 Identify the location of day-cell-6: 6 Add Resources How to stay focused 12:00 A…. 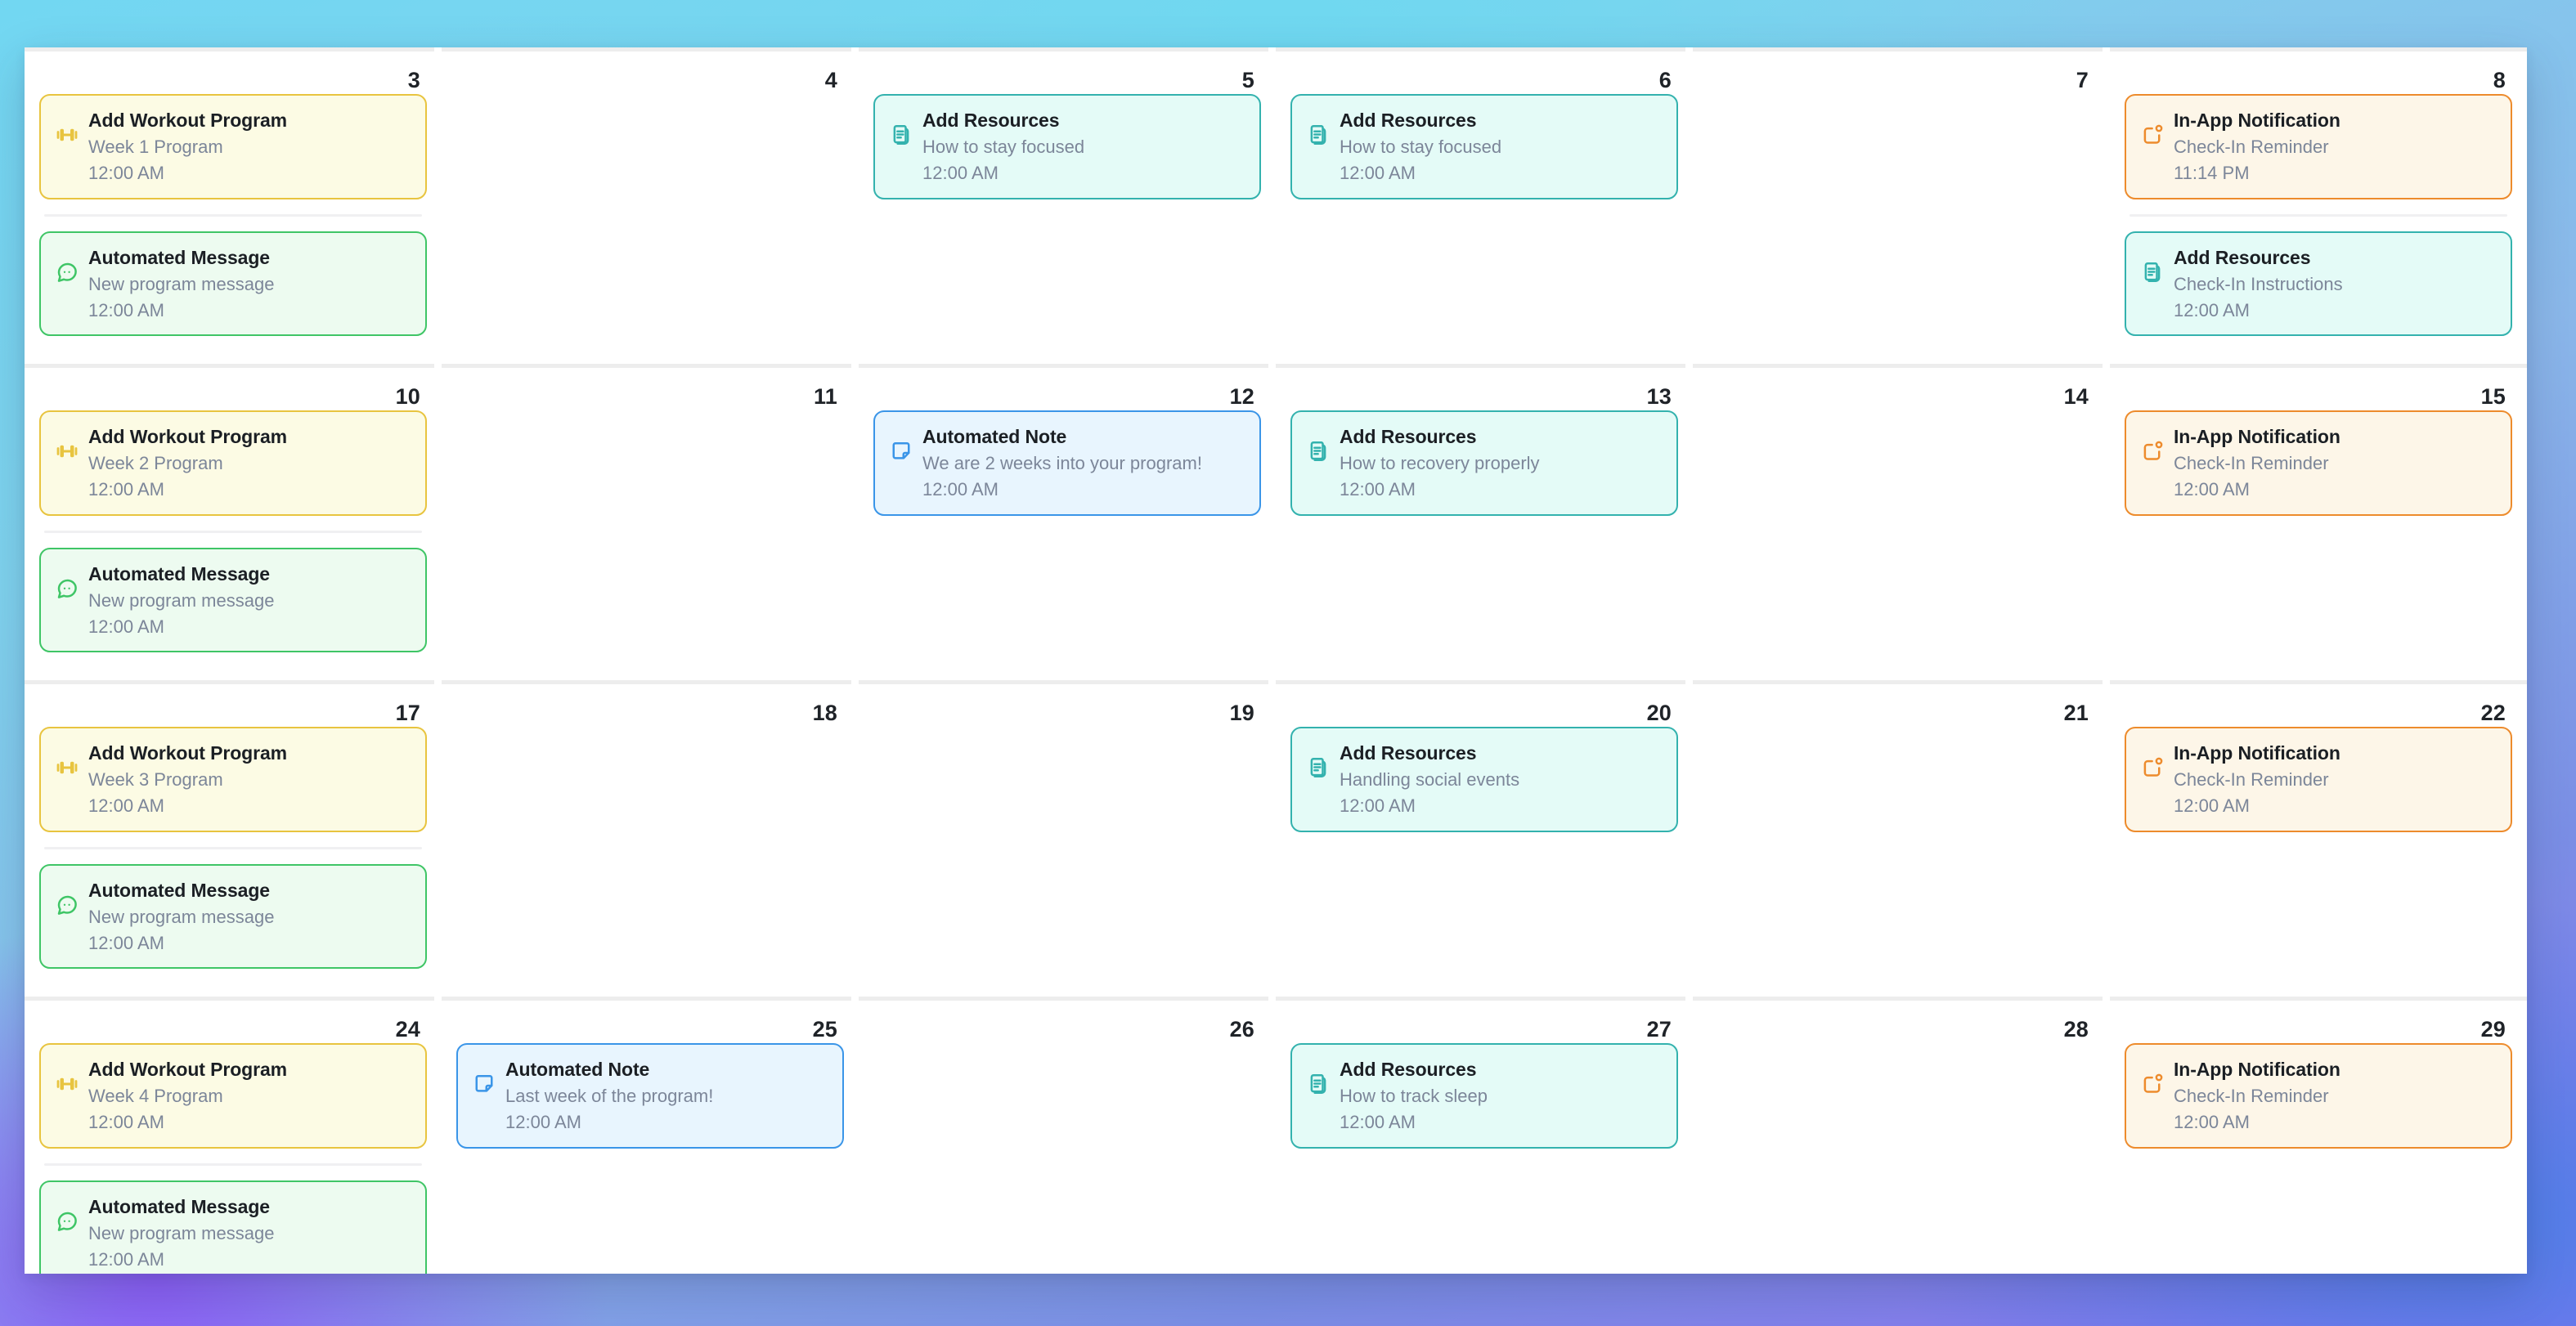
(1481, 205).